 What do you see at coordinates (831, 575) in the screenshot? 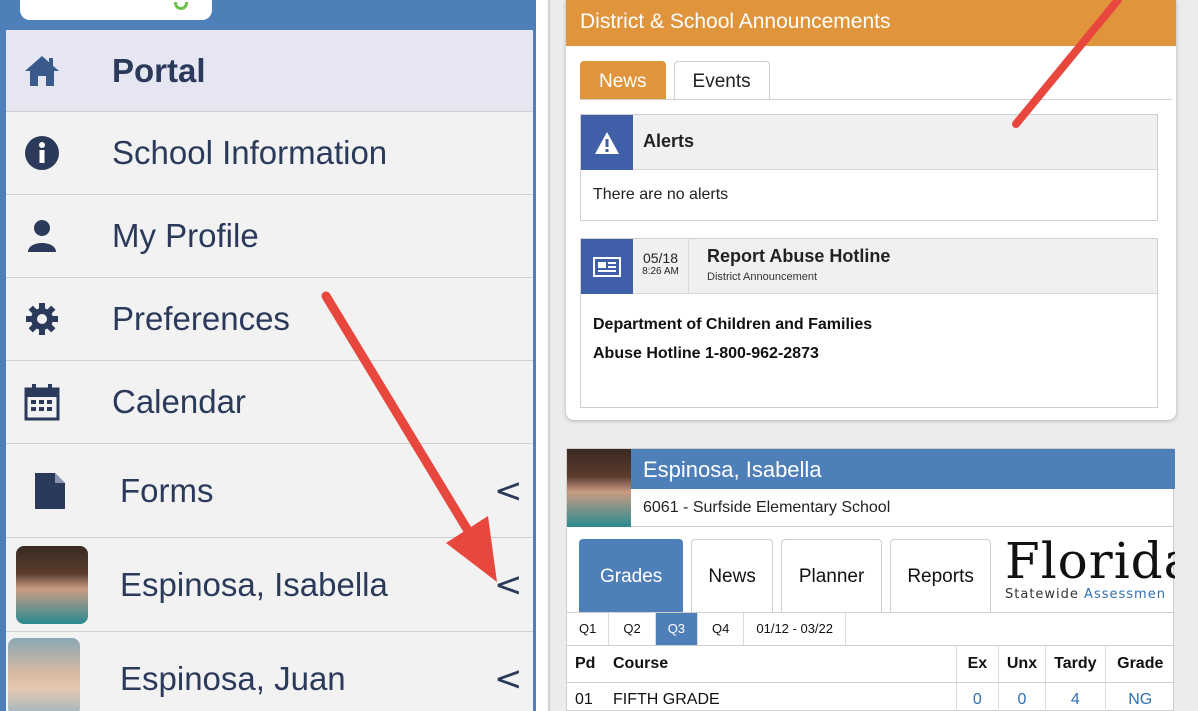
I see `tab-planner: Planner` at bounding box center [831, 575].